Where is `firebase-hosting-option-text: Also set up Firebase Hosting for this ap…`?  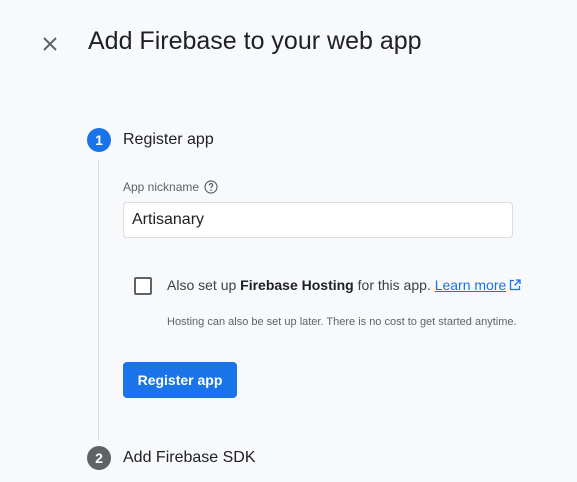 firebase-hosting-option-text: Also set up Firebase Hosting for this ap… is located at coordinates (344, 285).